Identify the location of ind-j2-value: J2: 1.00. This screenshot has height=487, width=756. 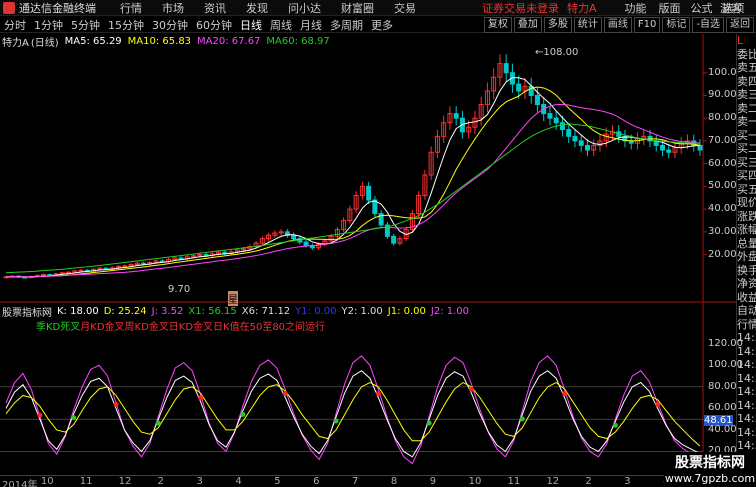
(450, 311).